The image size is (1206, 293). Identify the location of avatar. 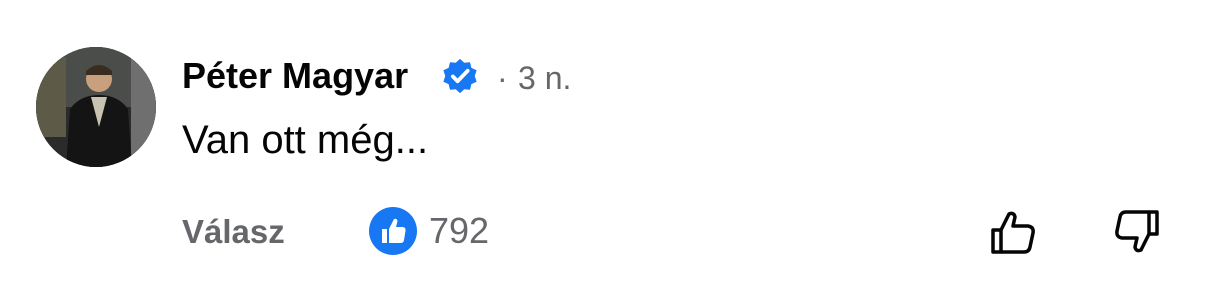
(96, 107).